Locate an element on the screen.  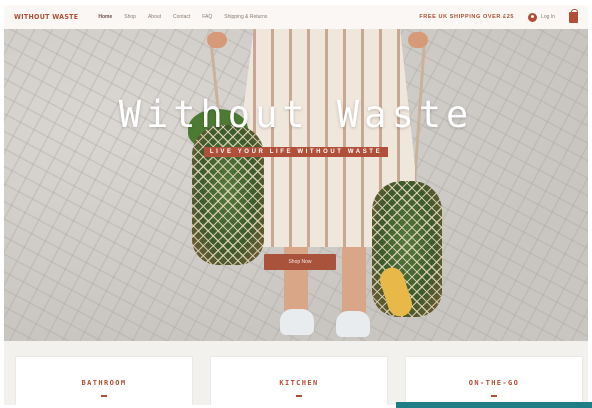
menu-item-home: Home is located at coordinates (105, 17).